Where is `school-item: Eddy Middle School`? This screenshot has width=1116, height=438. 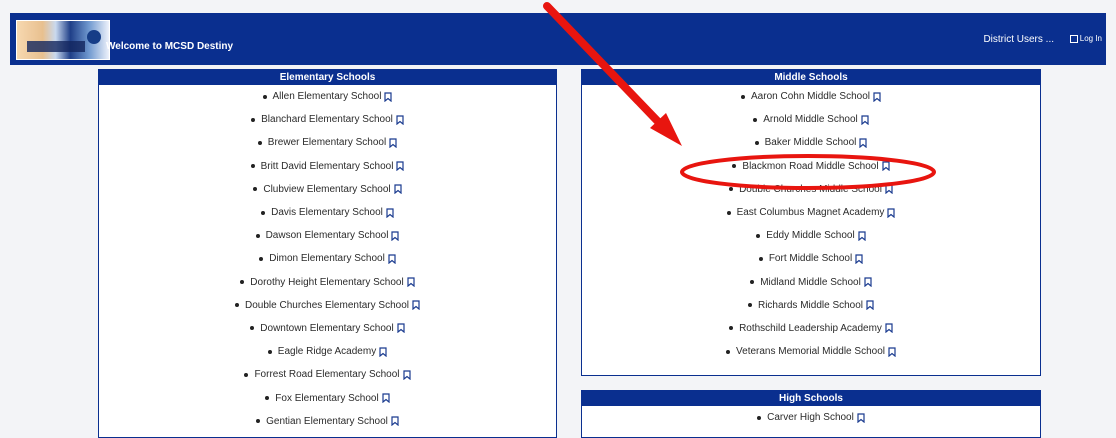
school-item: Eddy Middle School is located at coordinates (811, 235).